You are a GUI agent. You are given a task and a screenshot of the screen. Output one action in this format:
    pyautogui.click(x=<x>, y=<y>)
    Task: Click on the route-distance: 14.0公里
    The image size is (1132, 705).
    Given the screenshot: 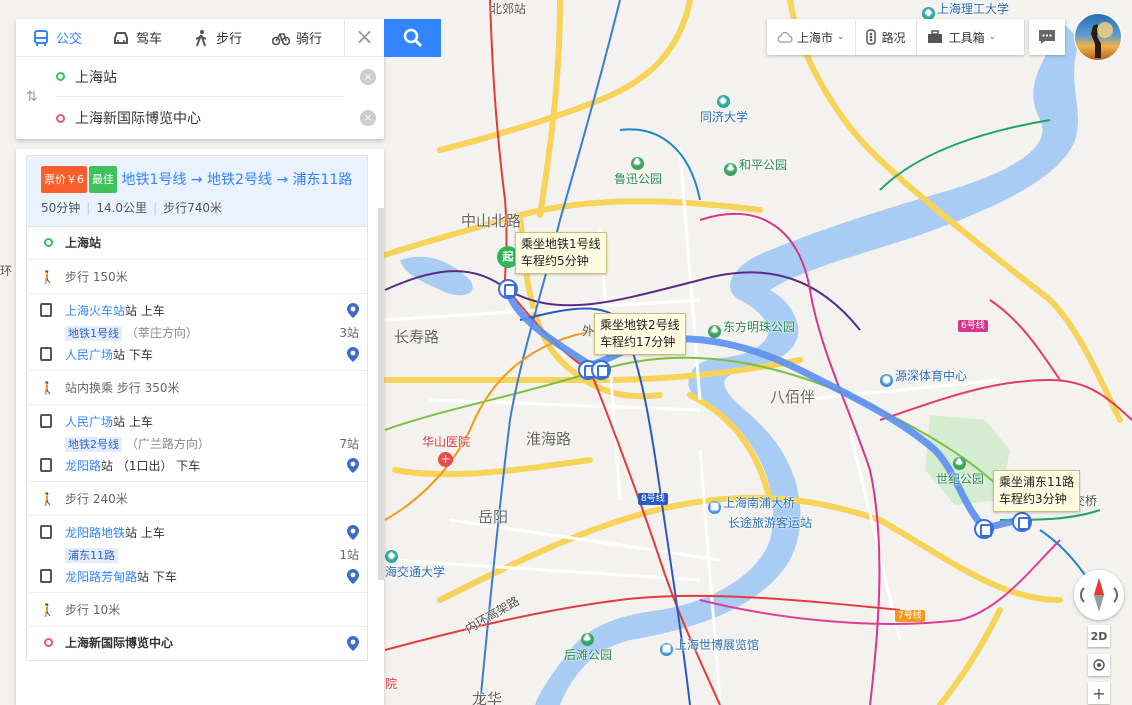 What is the action you would take?
    pyautogui.click(x=122, y=208)
    